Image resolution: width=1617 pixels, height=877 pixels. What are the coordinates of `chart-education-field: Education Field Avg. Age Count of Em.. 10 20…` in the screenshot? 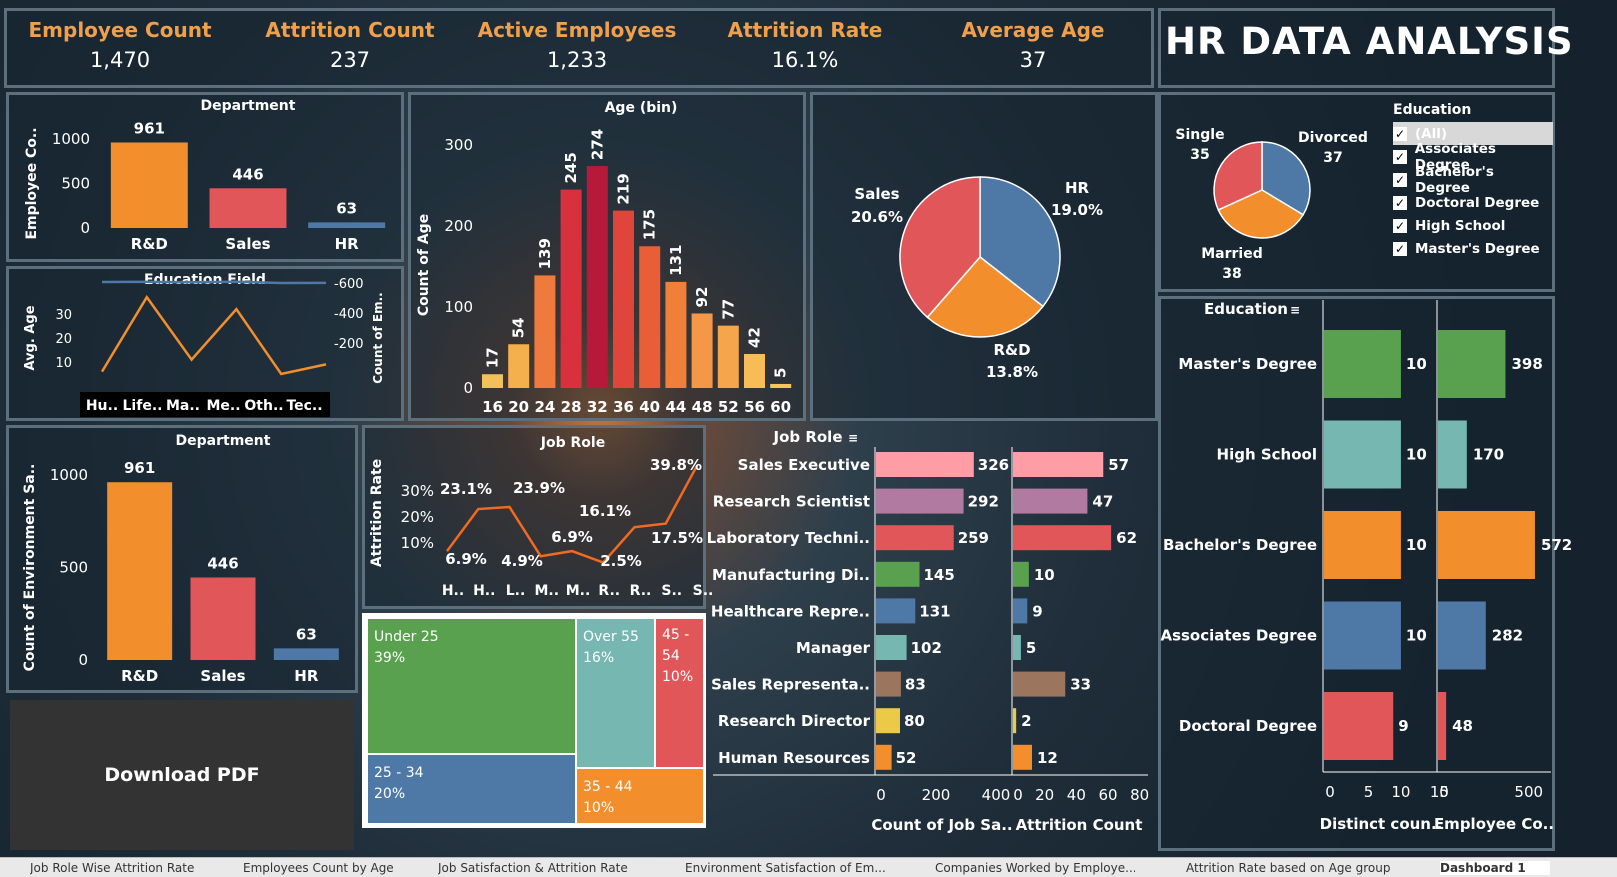 It's located at (204, 344).